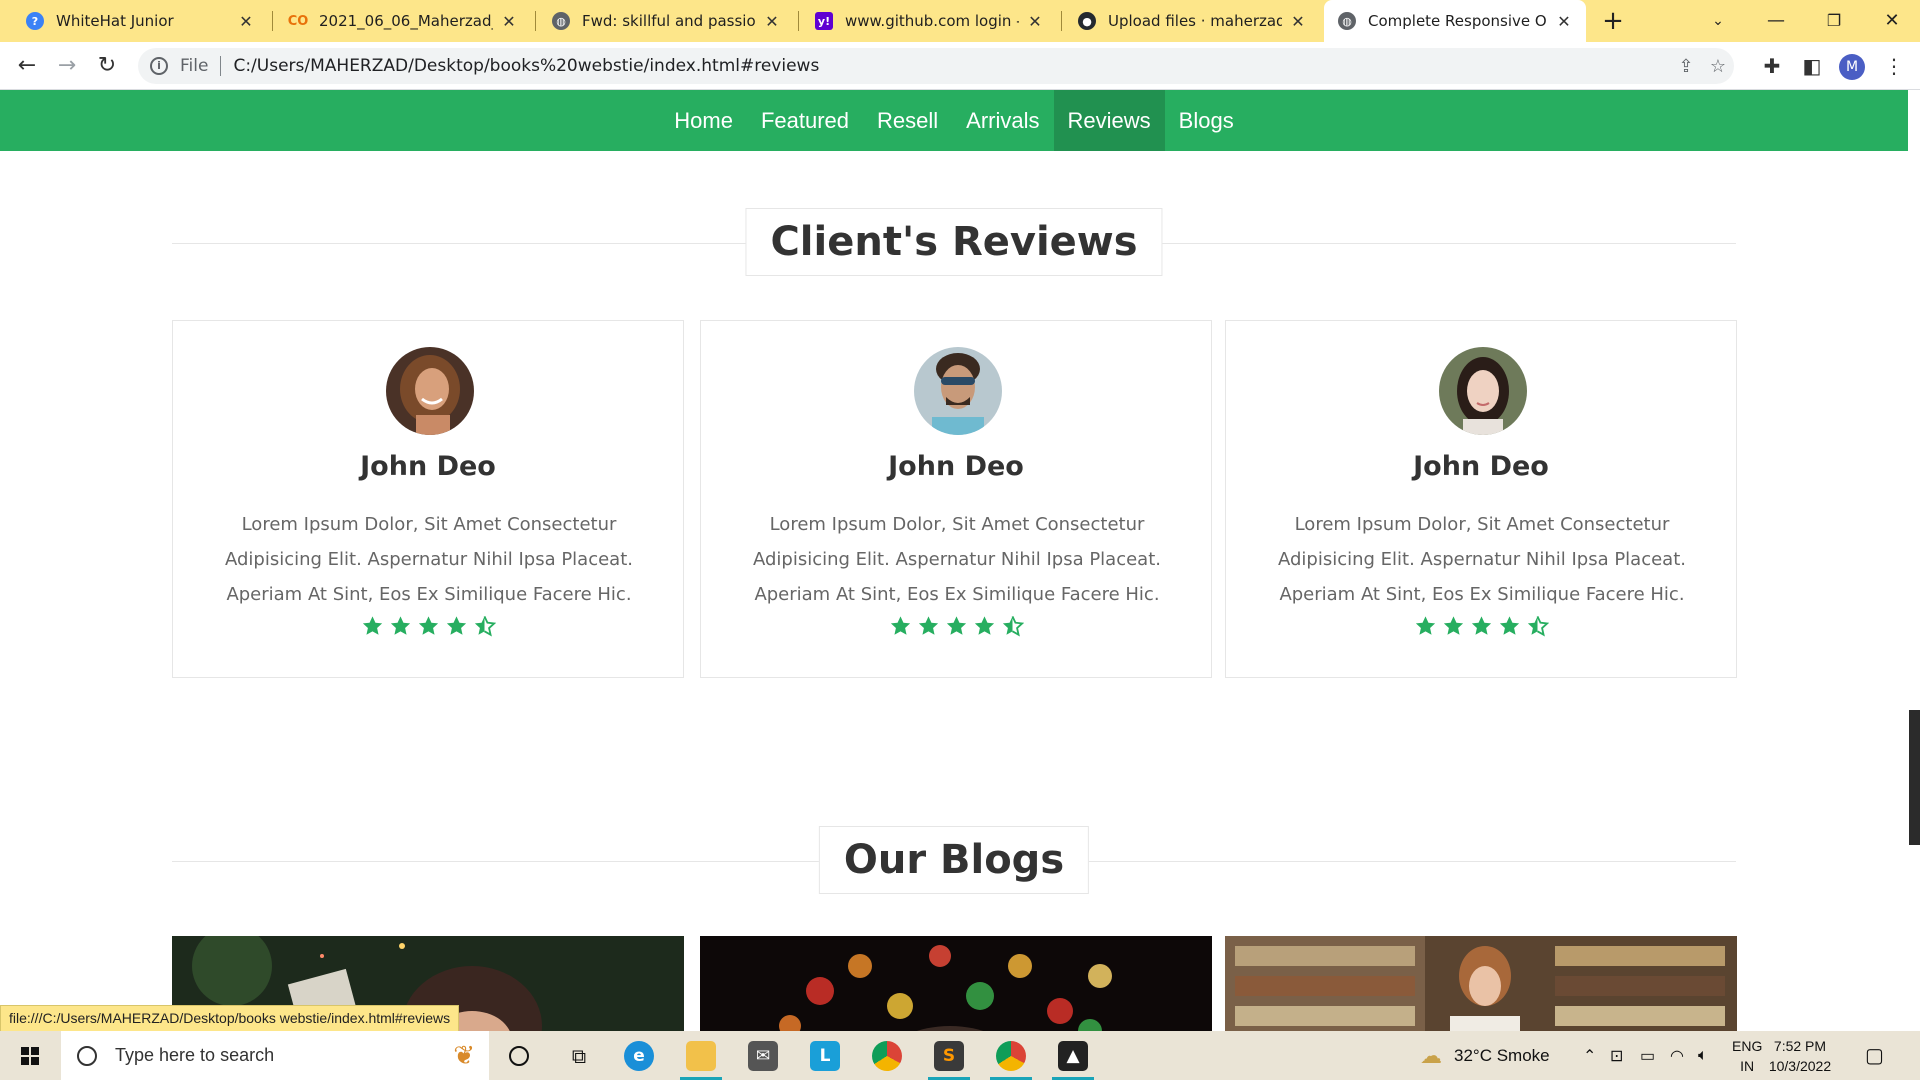 This screenshot has height=1080, width=1920. I want to click on nav-link-blogs: Blogs, so click(1206, 120).